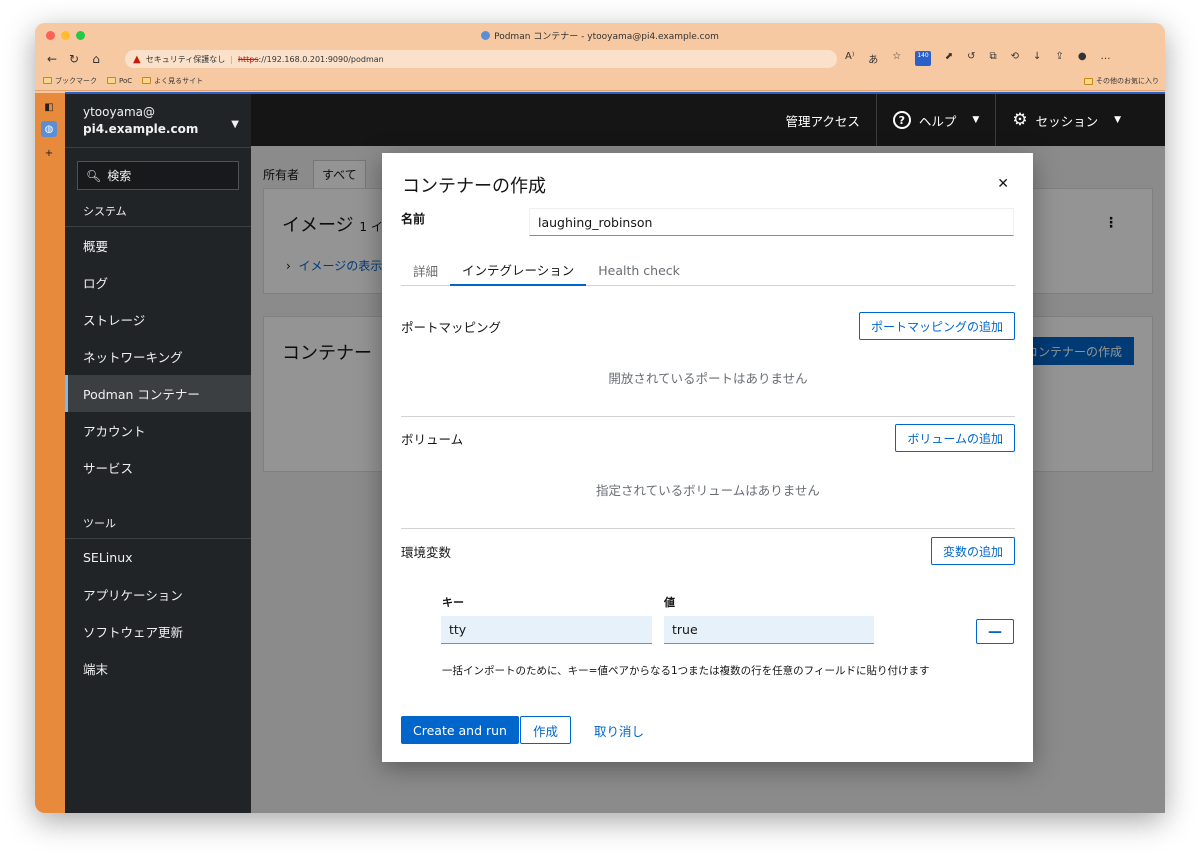  I want to click on tab-actions-icon: ◧, so click(49, 107).